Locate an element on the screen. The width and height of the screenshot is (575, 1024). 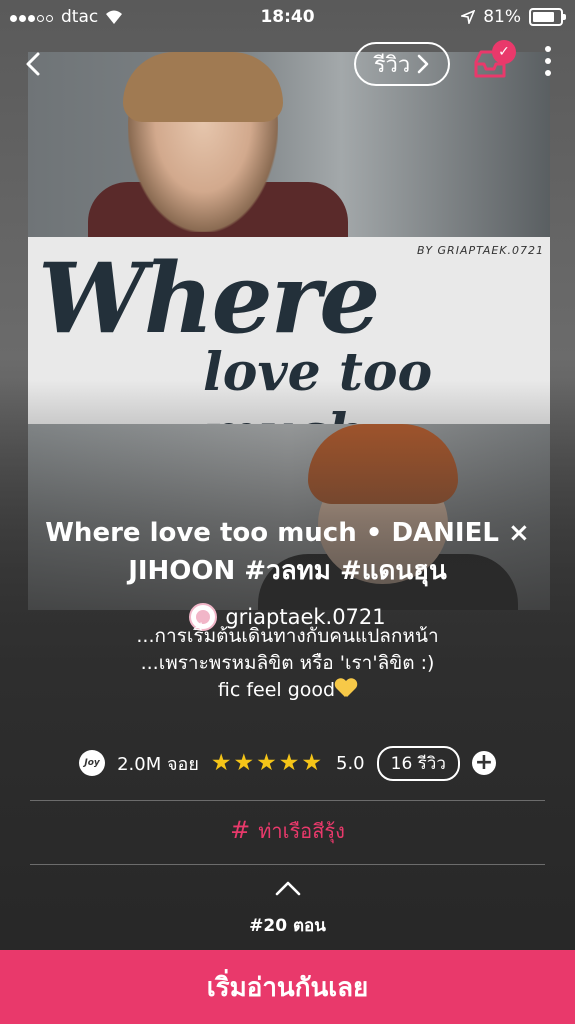
description-line: fic feel good is located at coordinates (287, 690).